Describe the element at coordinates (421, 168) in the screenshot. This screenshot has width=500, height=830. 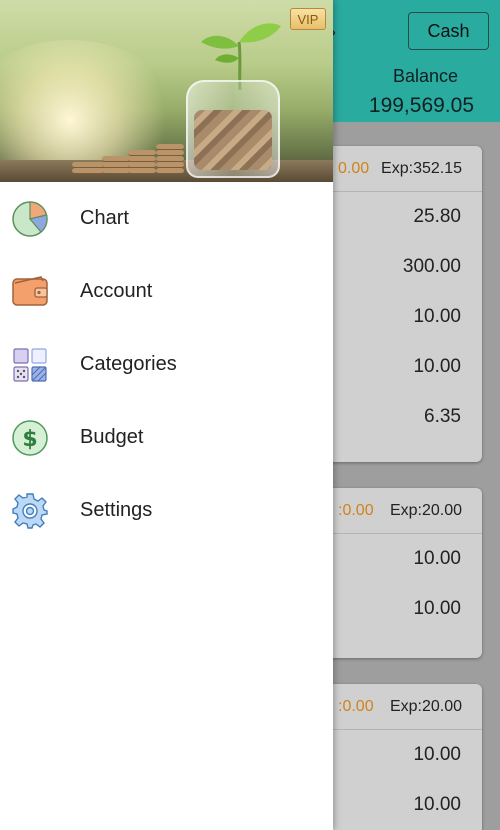
I see `expense-summary: Exp:352.15` at that location.